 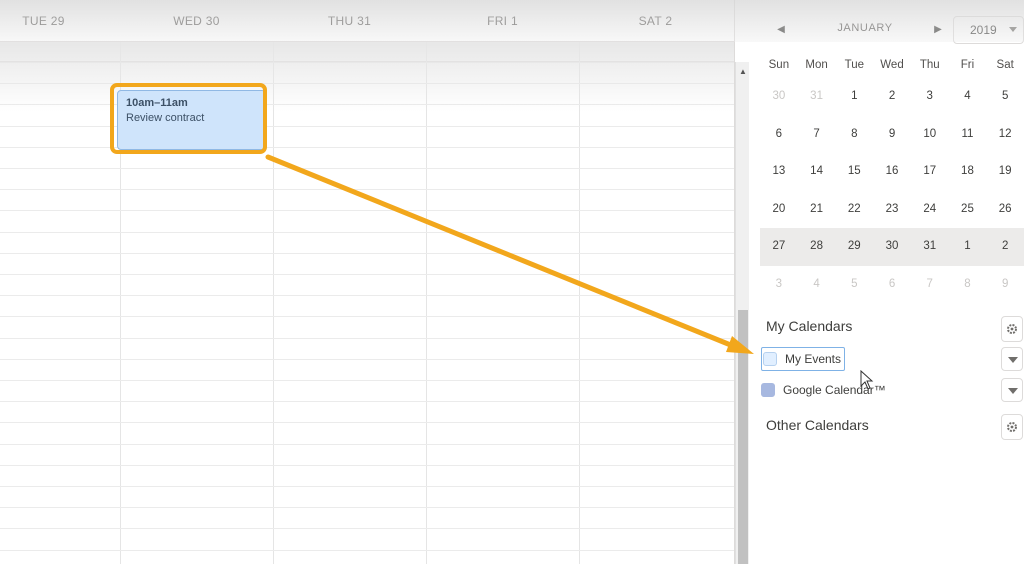 What do you see at coordinates (854, 172) in the screenshot?
I see `date-cell: 15` at bounding box center [854, 172].